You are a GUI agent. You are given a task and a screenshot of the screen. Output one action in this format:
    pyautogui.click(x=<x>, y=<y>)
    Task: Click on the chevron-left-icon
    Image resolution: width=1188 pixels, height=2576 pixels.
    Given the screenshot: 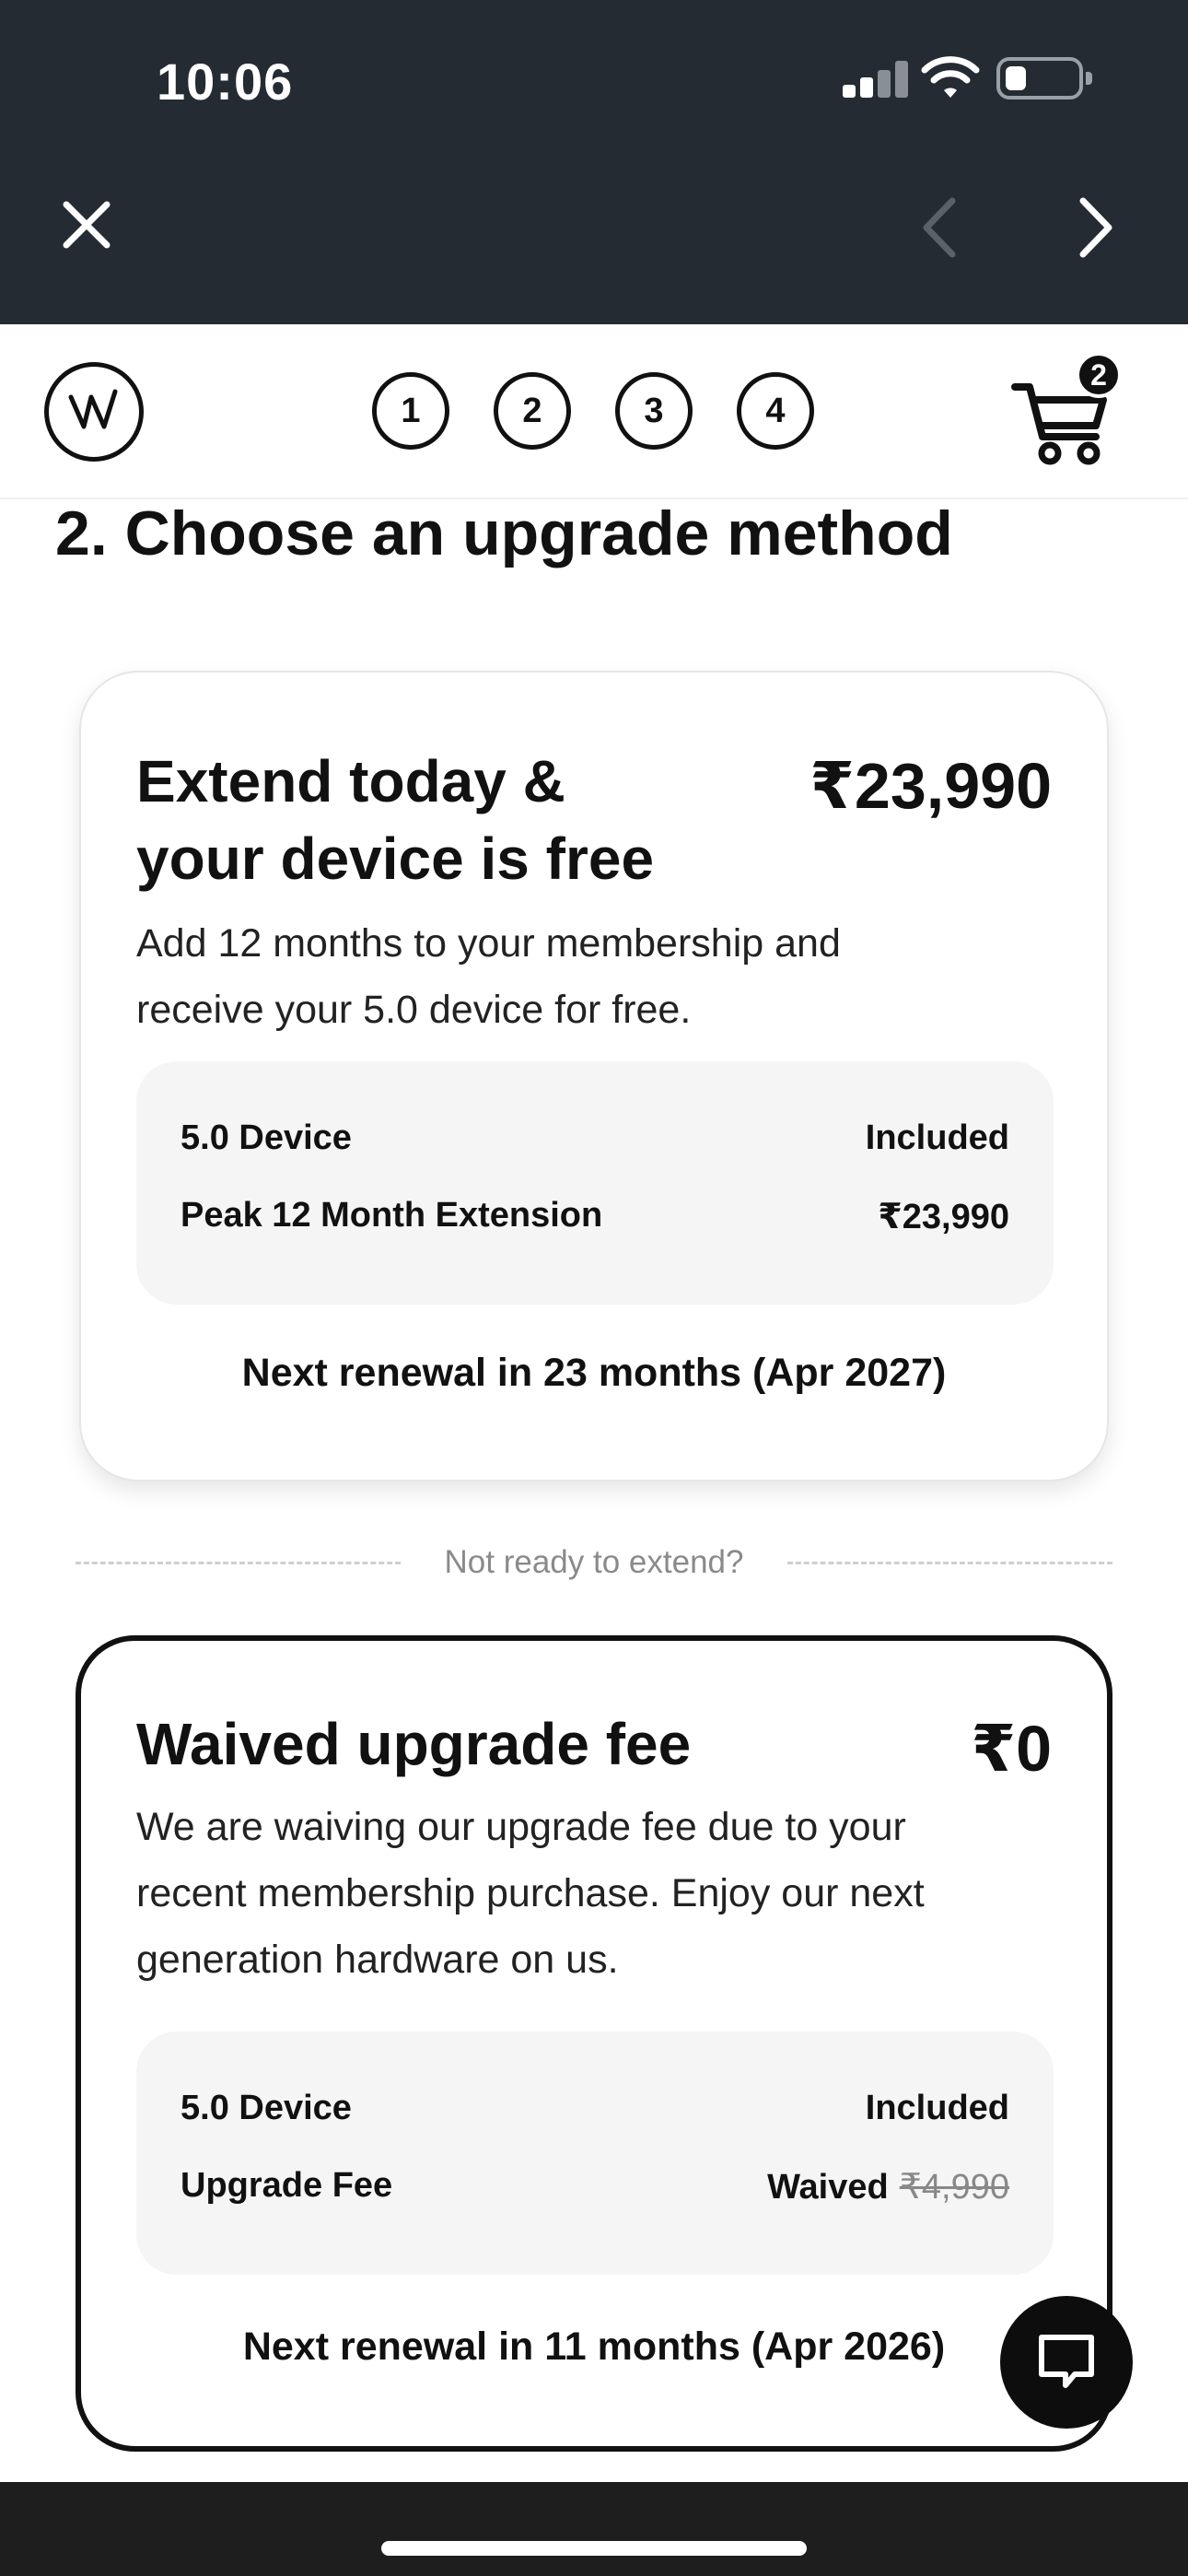 What is the action you would take?
    pyautogui.click(x=939, y=227)
    